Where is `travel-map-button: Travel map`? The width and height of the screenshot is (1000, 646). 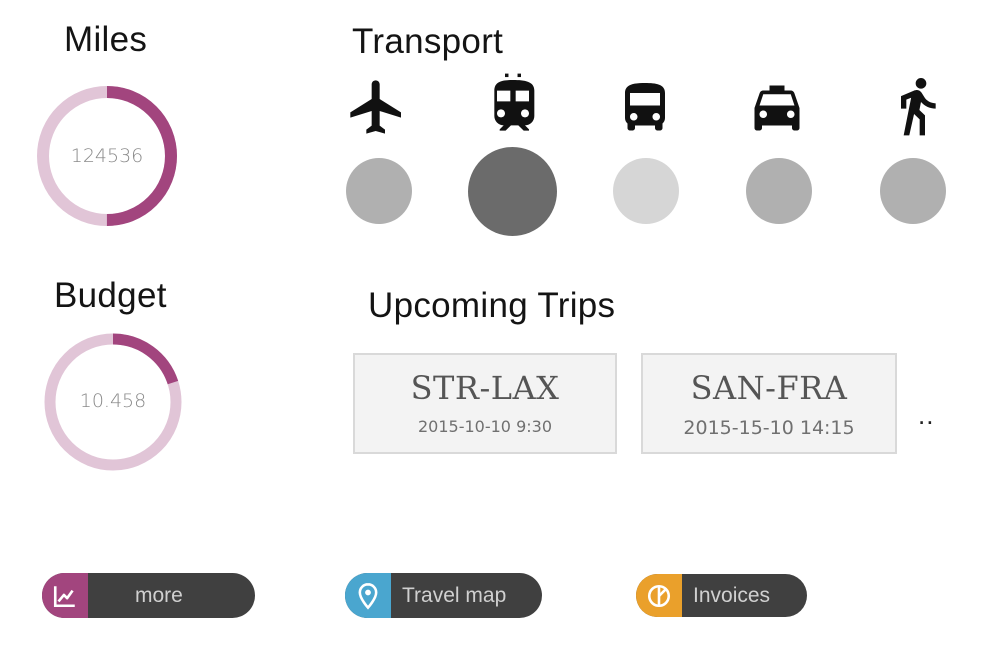
travel-map-button: Travel map is located at coordinates (443, 595).